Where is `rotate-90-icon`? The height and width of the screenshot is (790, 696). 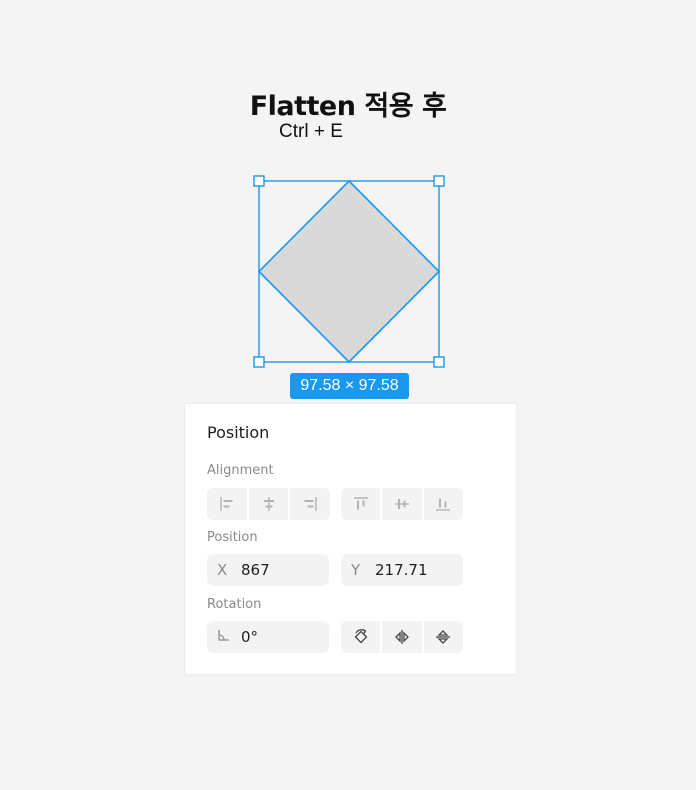 rotate-90-icon is located at coordinates (361, 636).